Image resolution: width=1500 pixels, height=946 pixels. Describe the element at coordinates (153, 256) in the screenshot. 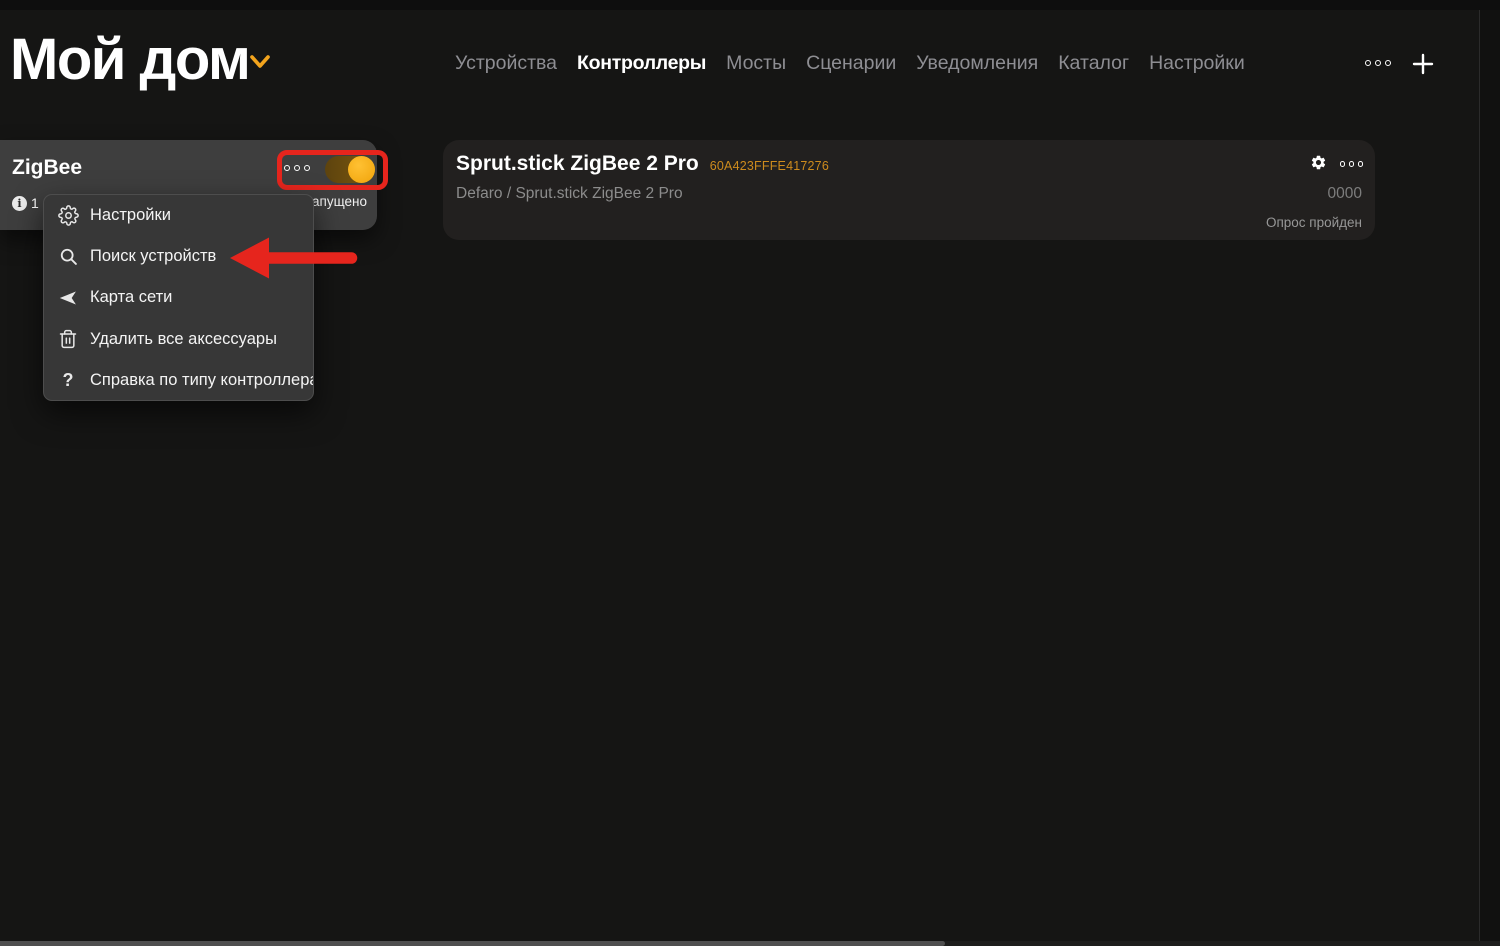

I see `menu-item-label: Поиск устройств` at that location.